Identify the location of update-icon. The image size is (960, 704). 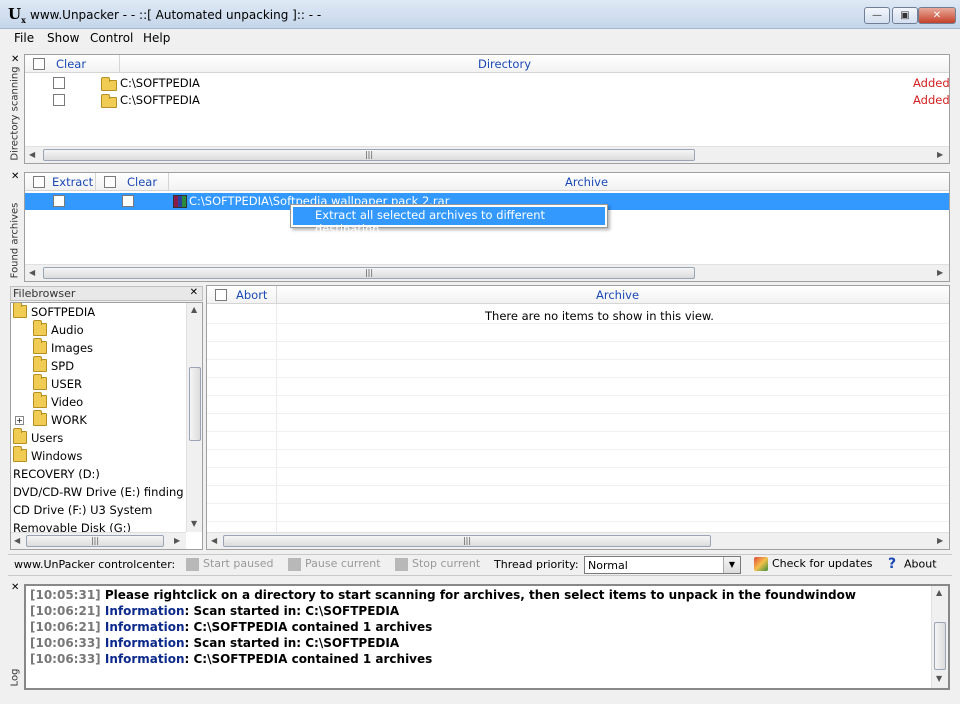
(761, 564).